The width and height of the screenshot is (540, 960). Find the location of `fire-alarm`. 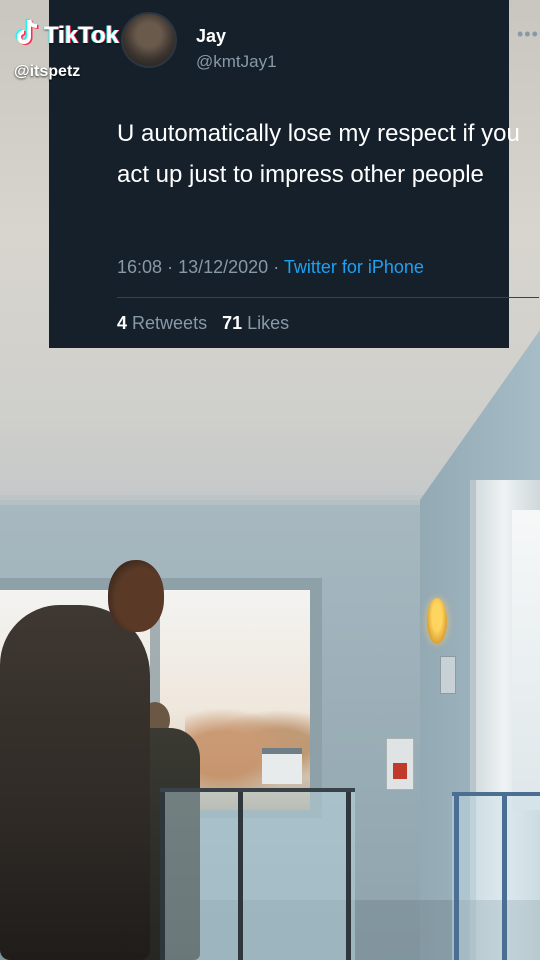

fire-alarm is located at coordinates (400, 764).